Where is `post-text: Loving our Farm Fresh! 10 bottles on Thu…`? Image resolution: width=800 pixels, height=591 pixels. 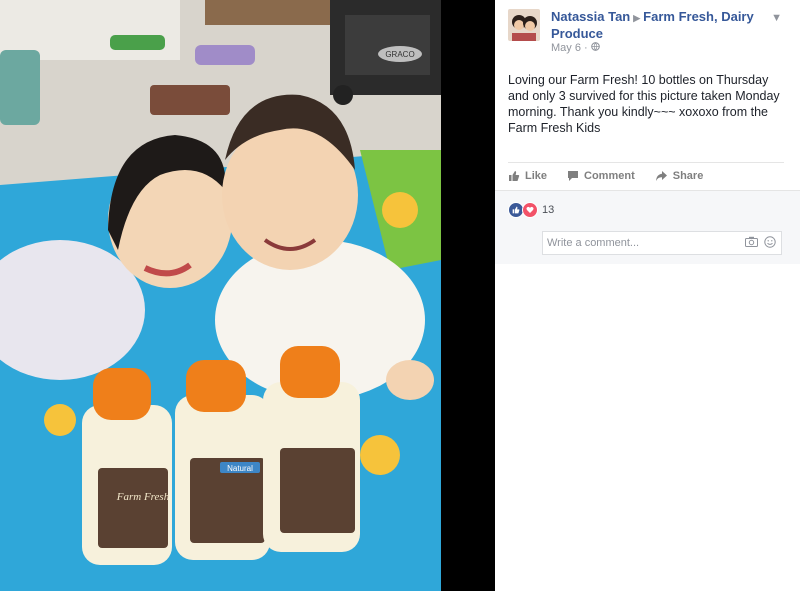 post-text: Loving our Farm Fresh! 10 bottles on Thu… is located at coordinates (644, 104).